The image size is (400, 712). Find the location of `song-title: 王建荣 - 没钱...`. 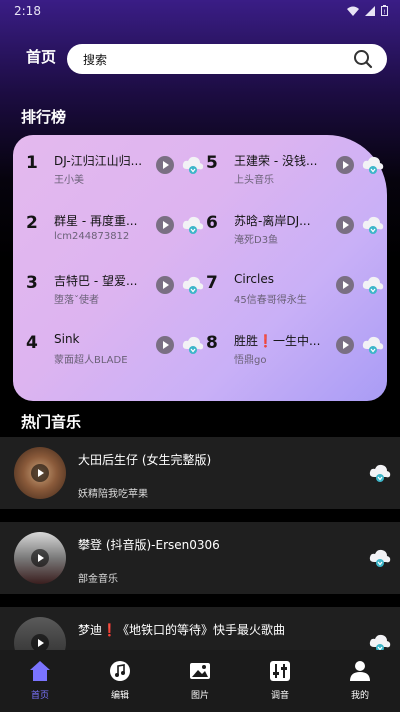

song-title: 王建荣 - 没钱... is located at coordinates (276, 161).